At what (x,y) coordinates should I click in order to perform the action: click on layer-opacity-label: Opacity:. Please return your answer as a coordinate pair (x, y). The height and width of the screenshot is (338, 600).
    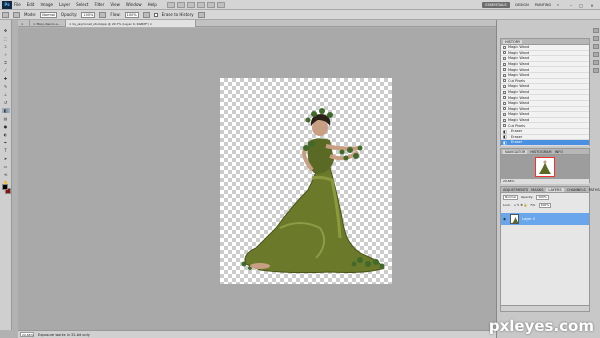
    Looking at the image, I should click on (527, 197).